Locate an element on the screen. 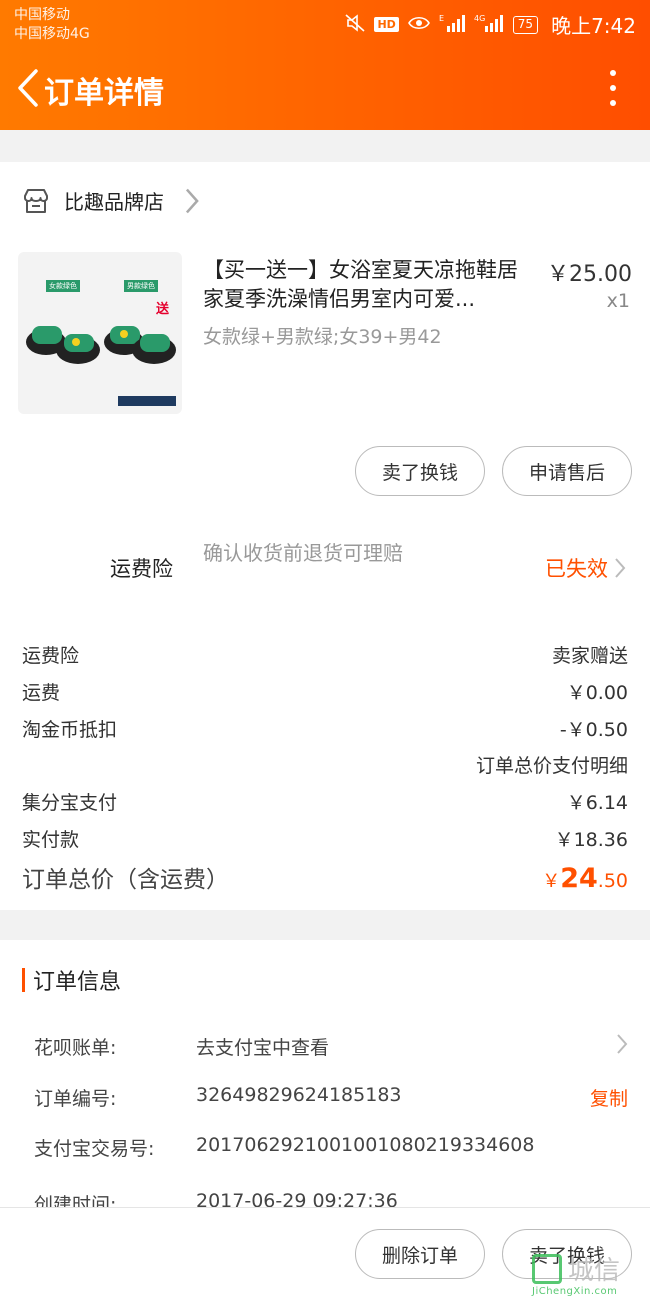  back-button is located at coordinates (28, 88).